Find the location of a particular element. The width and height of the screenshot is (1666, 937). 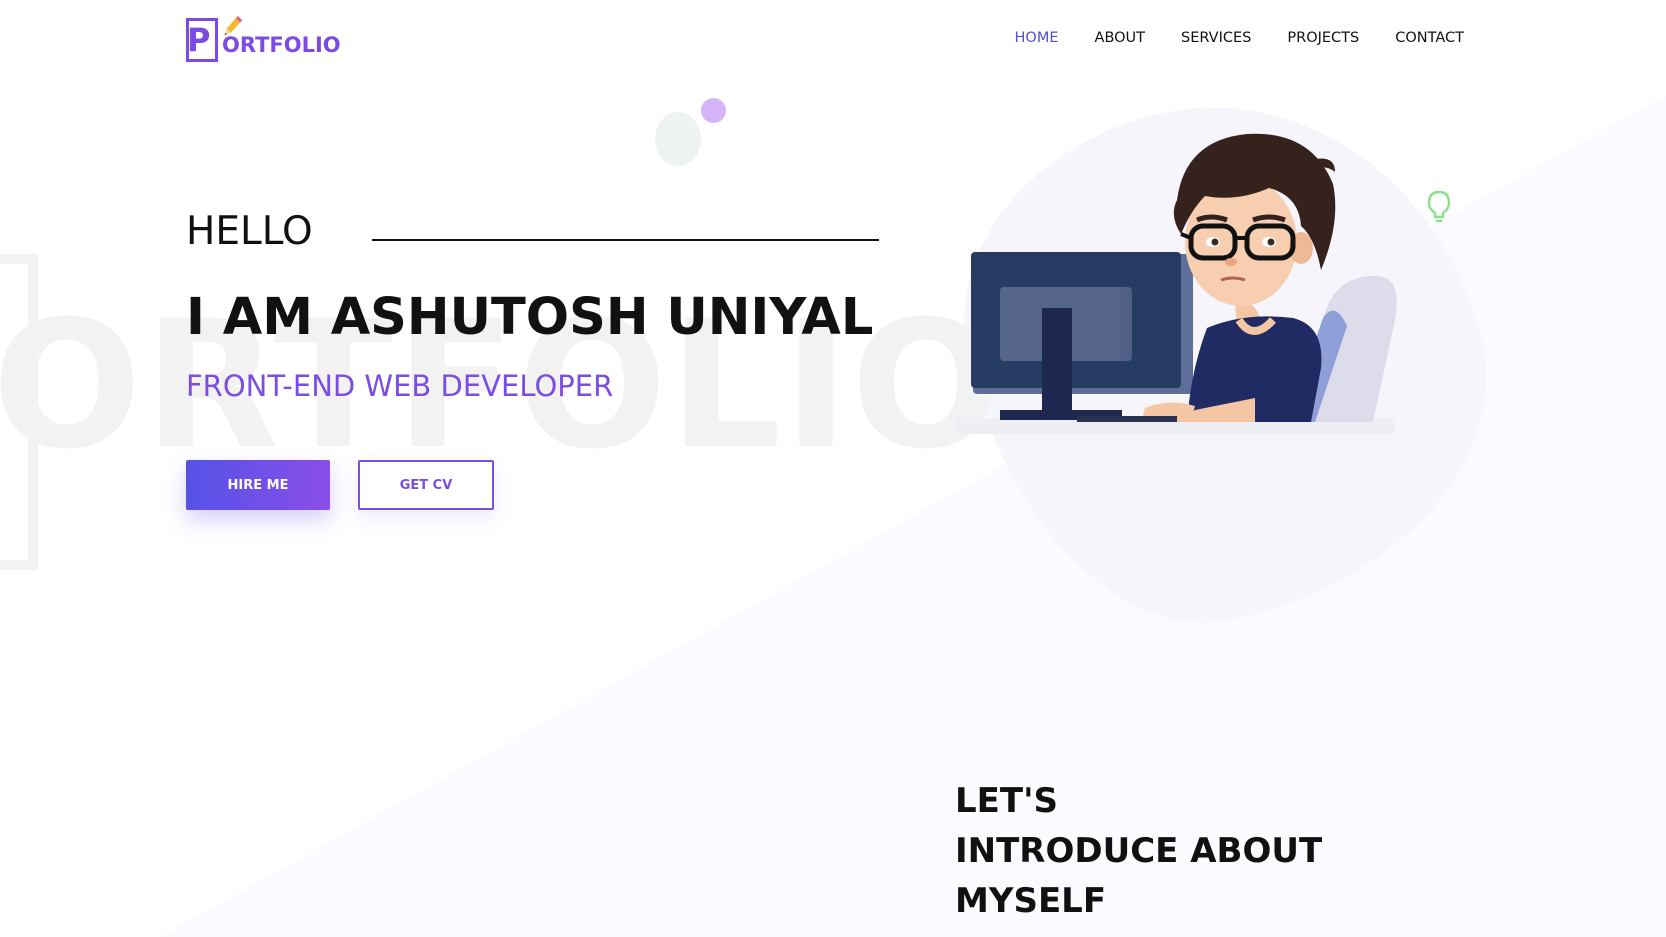

hero-greeting: HELLO is located at coordinates (249, 231).